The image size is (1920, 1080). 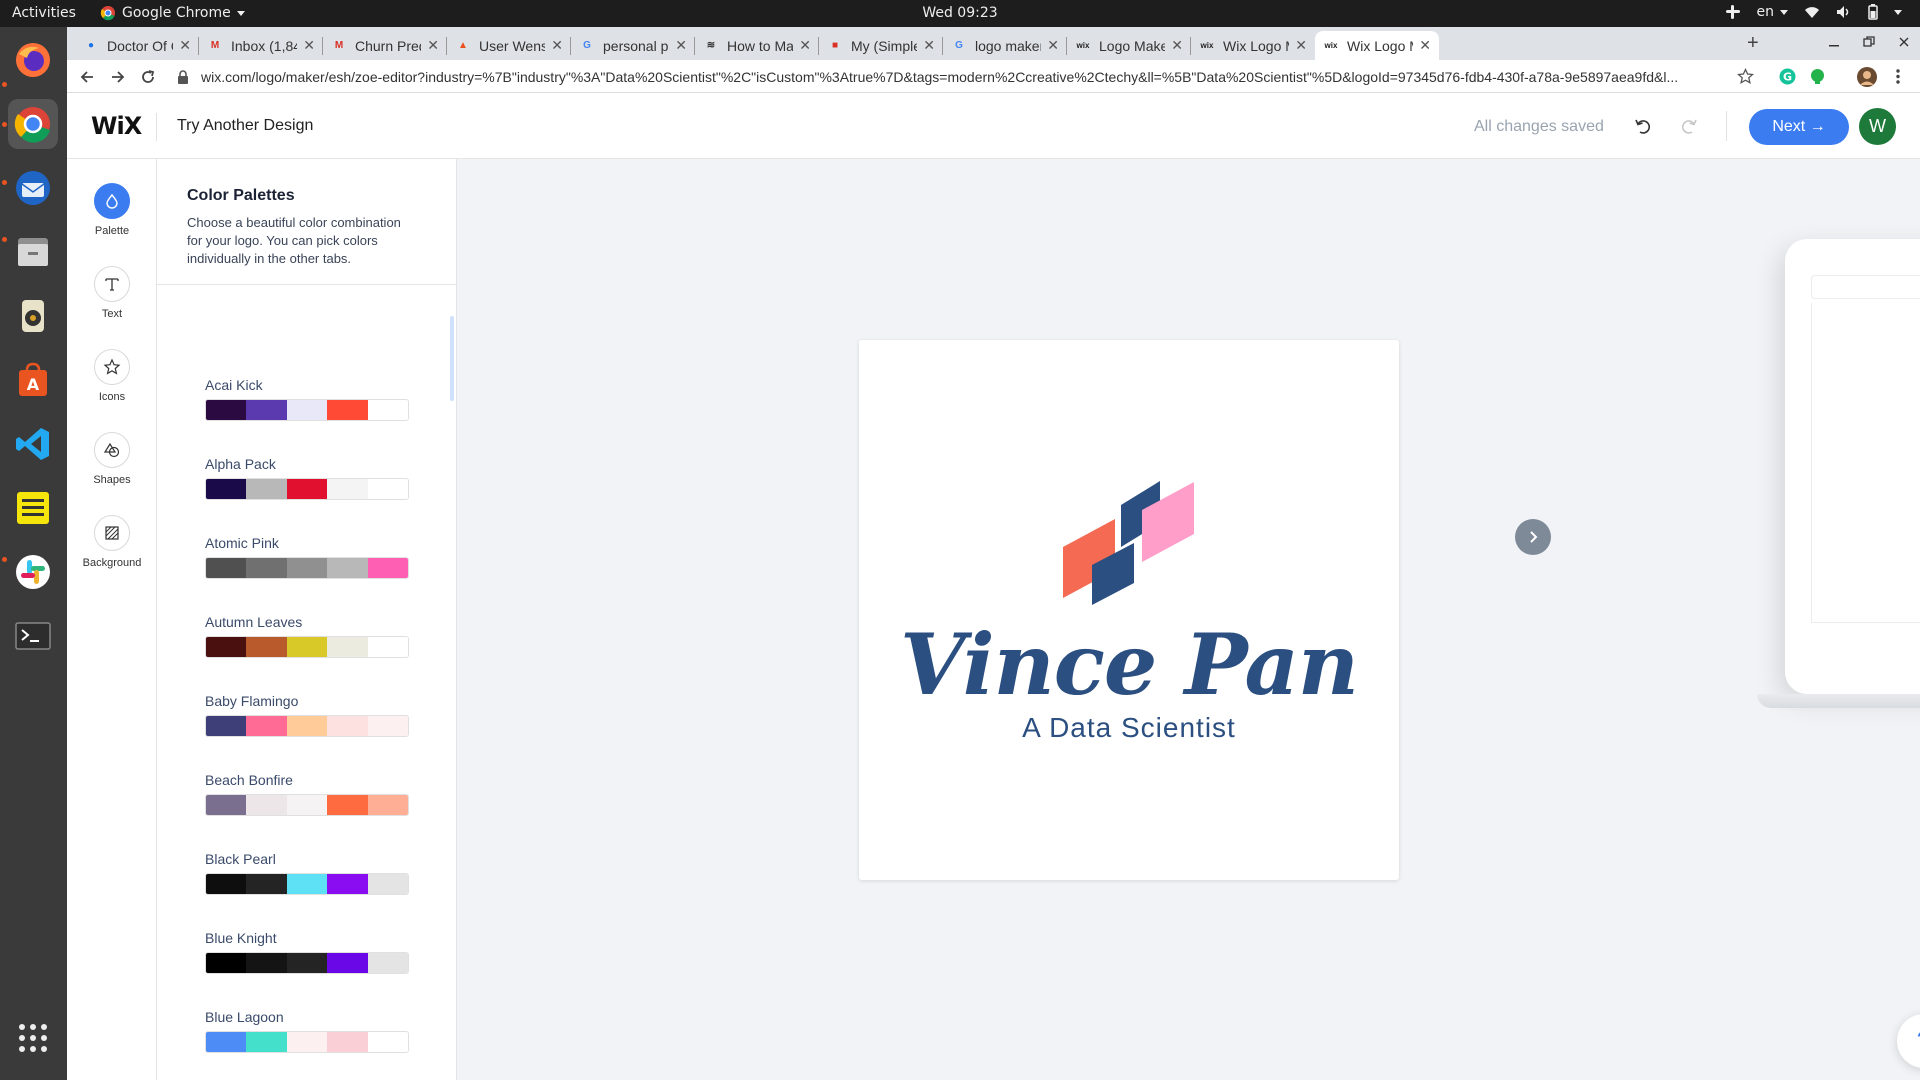 I want to click on power-menu-chevron-icon, so click(x=1898, y=12).